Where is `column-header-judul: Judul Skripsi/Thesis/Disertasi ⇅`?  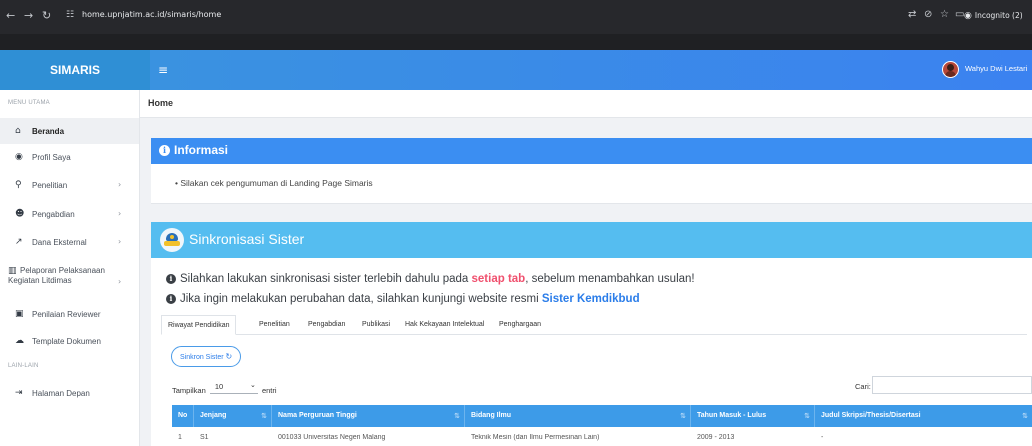 column-header-judul: Judul Skripsi/Thesis/Disertasi ⇅ is located at coordinates (923, 416).